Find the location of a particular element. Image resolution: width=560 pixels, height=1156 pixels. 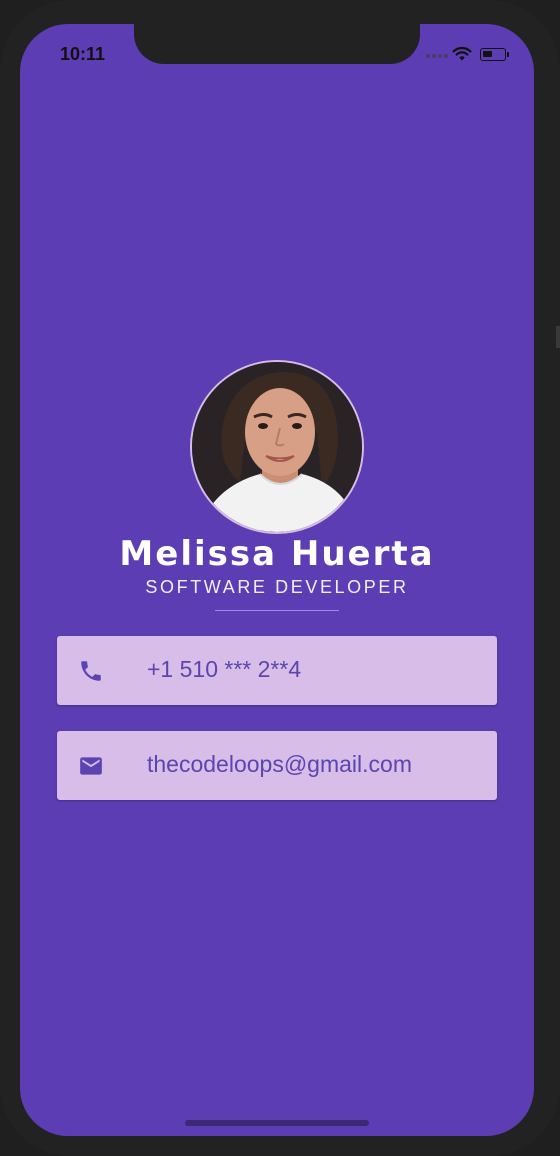

notch is located at coordinates (277, 44).